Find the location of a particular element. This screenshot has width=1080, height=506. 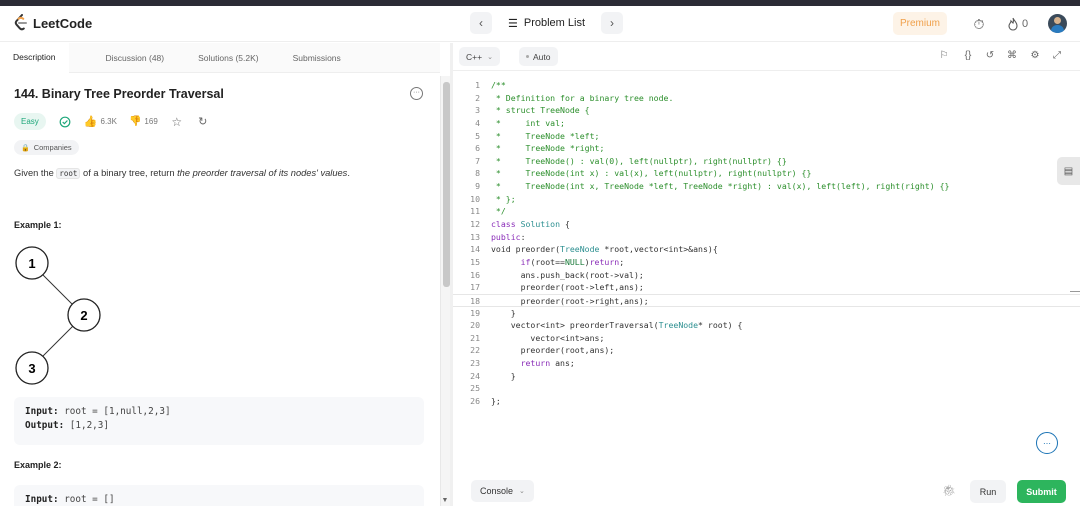

input-label: Input: is located at coordinates (42, 411).